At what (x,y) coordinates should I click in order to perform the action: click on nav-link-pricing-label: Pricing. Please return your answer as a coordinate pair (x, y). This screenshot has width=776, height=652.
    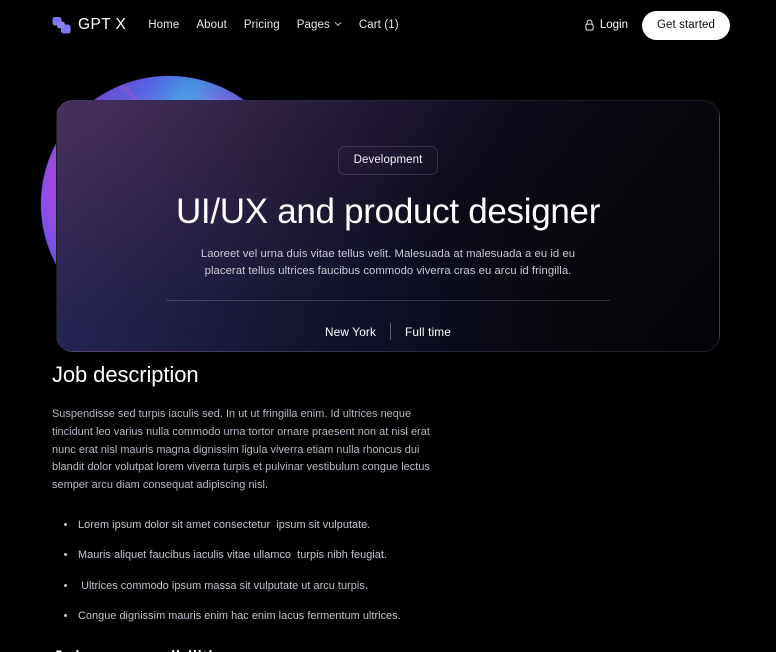
    Looking at the image, I should click on (261, 25).